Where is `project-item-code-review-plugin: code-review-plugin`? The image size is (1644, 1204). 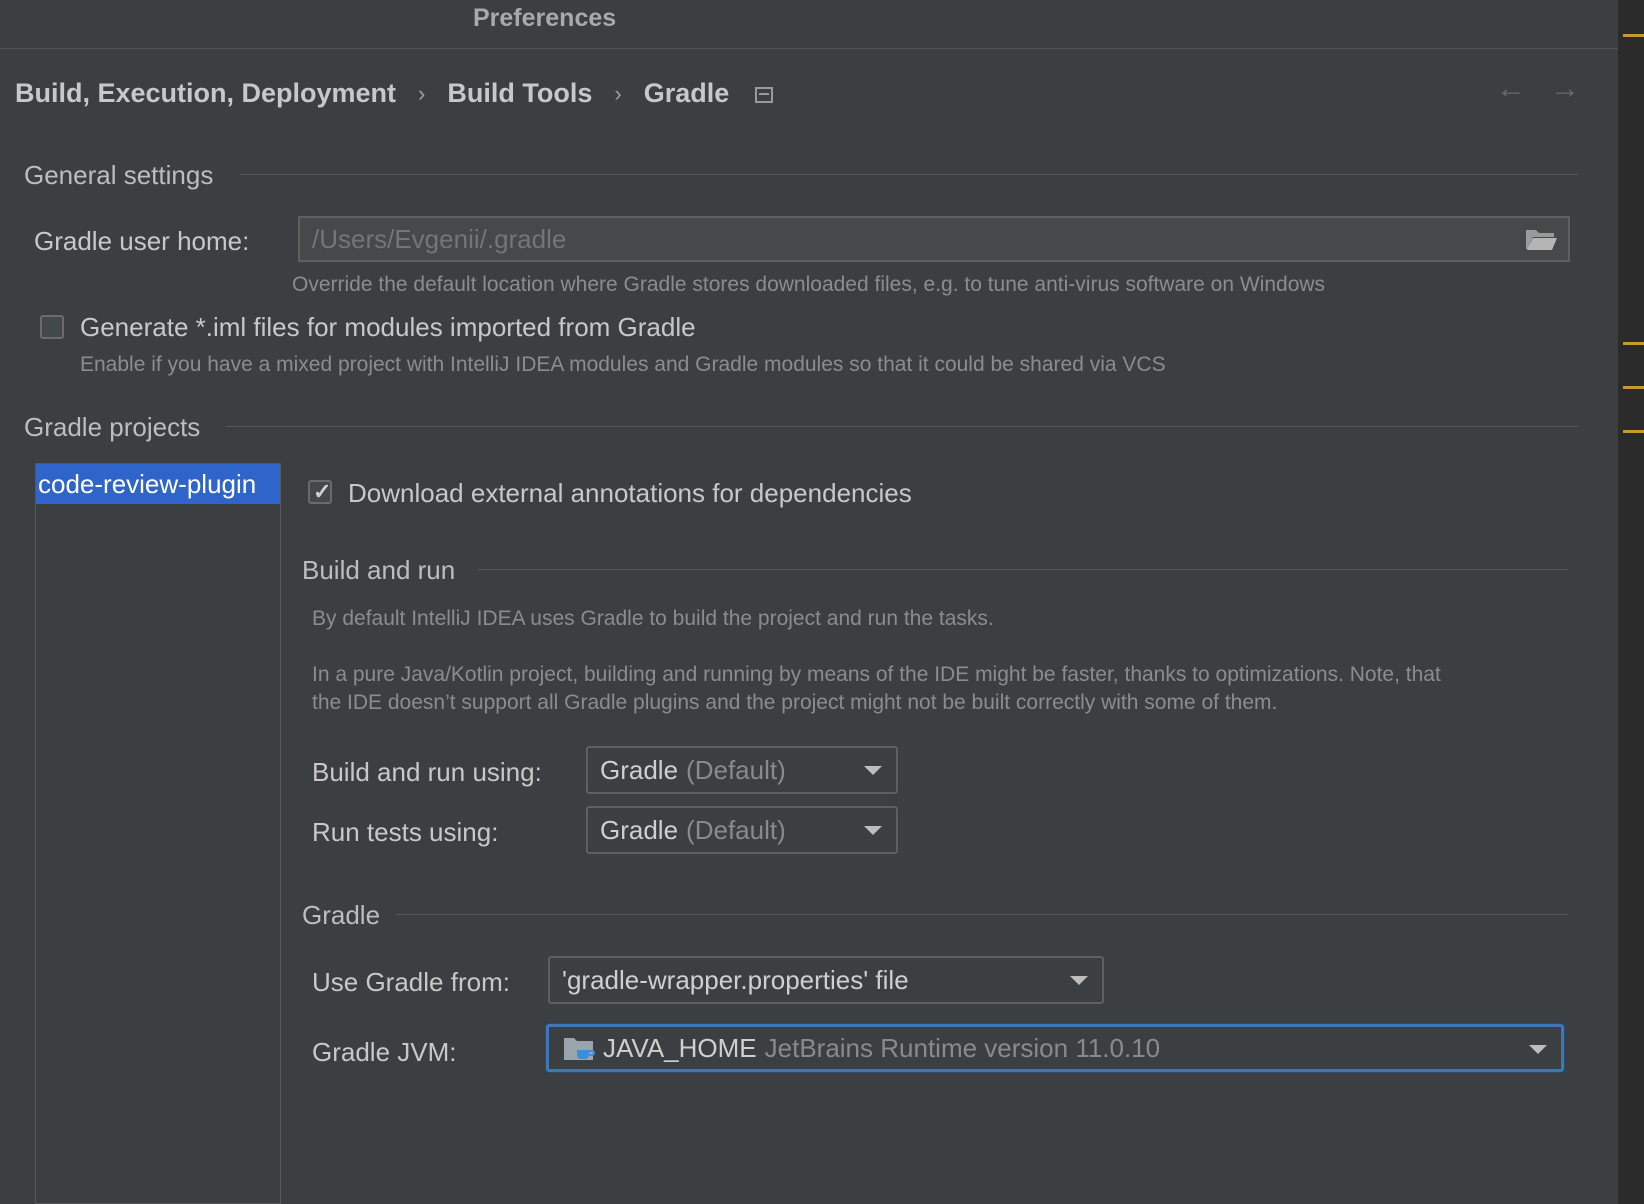 project-item-code-review-plugin: code-review-plugin is located at coordinates (158, 484).